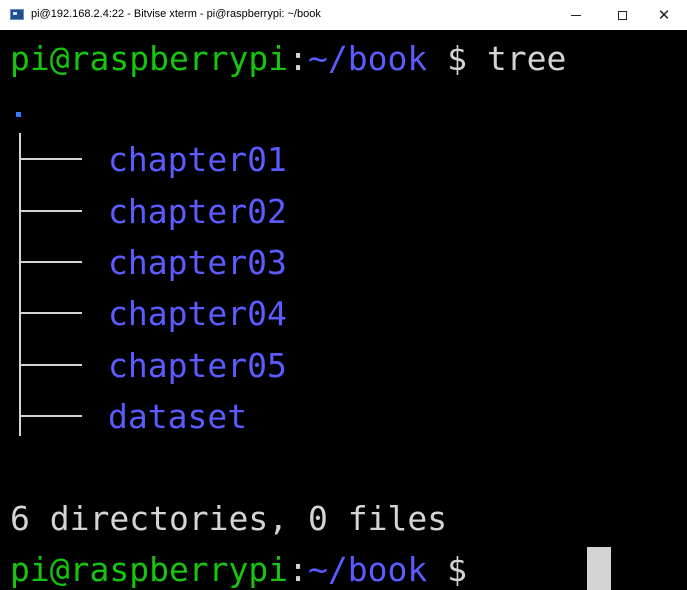 This screenshot has height=590, width=687. I want to click on close-icon: ✕, so click(664, 14).